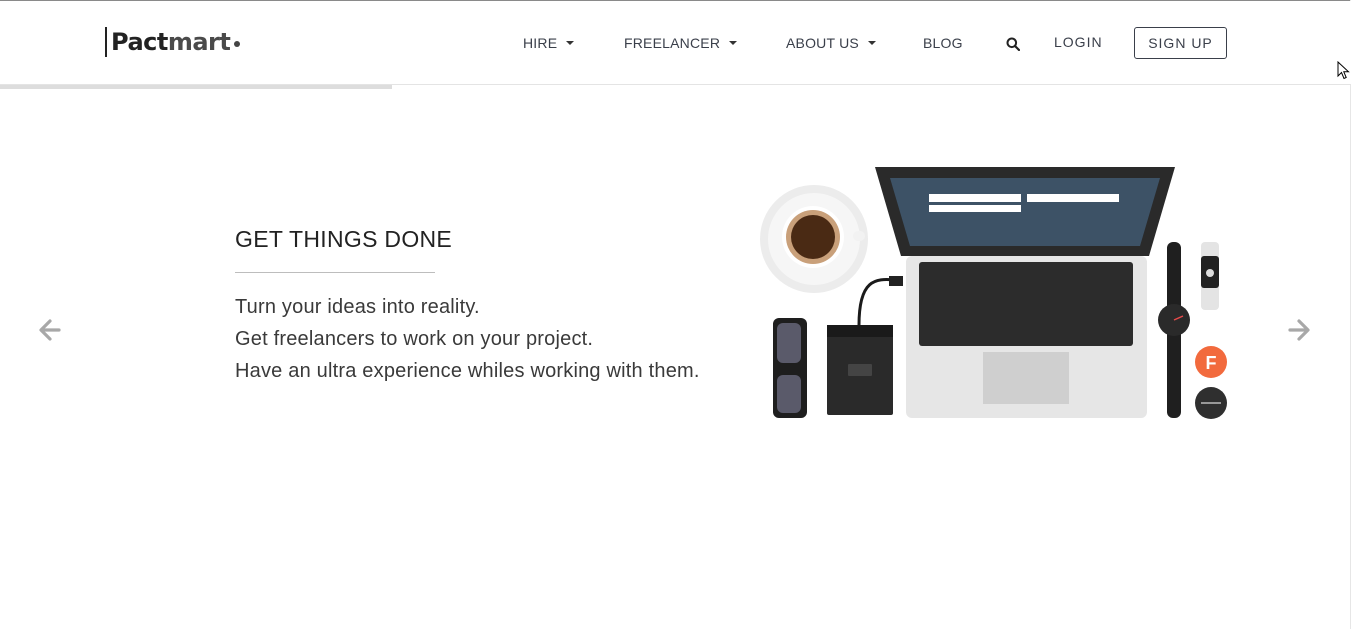  What do you see at coordinates (1299, 330) in the screenshot?
I see `arrow-right-icon` at bounding box center [1299, 330].